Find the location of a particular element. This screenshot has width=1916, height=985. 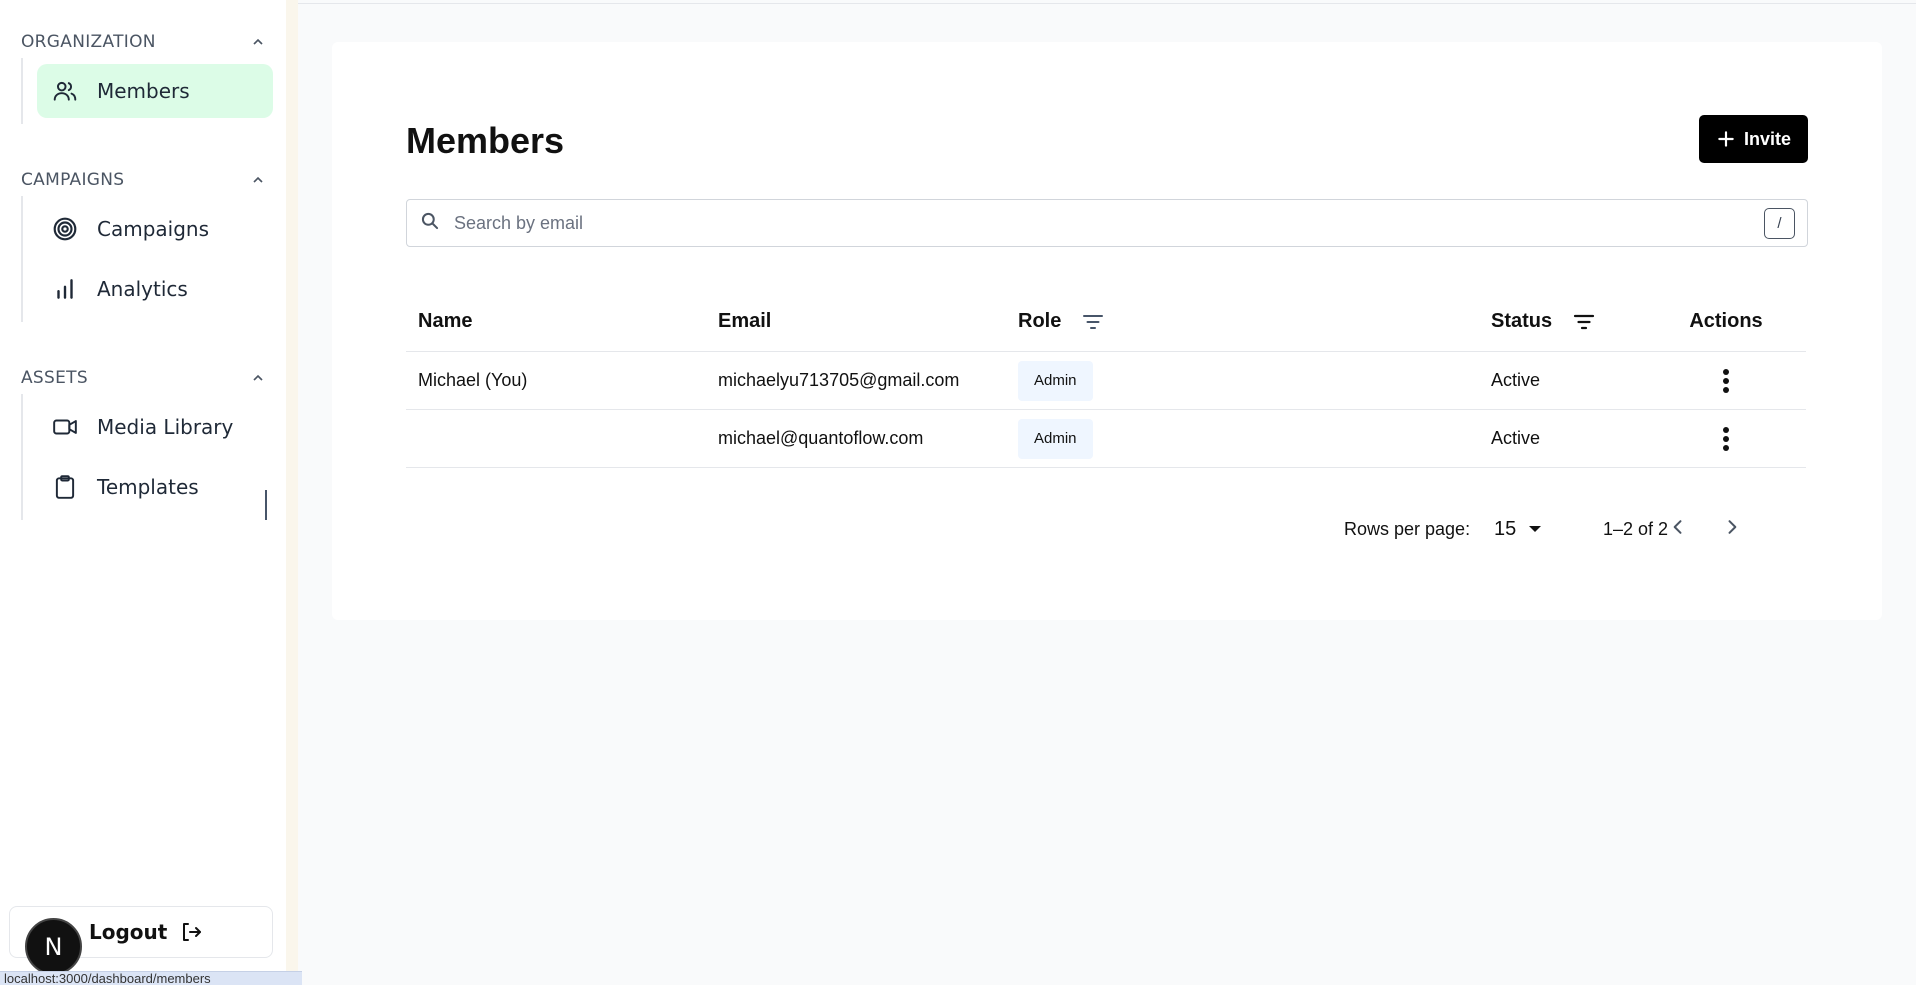

section-header-campaigns: CAMPAIGNS is located at coordinates (143, 180).